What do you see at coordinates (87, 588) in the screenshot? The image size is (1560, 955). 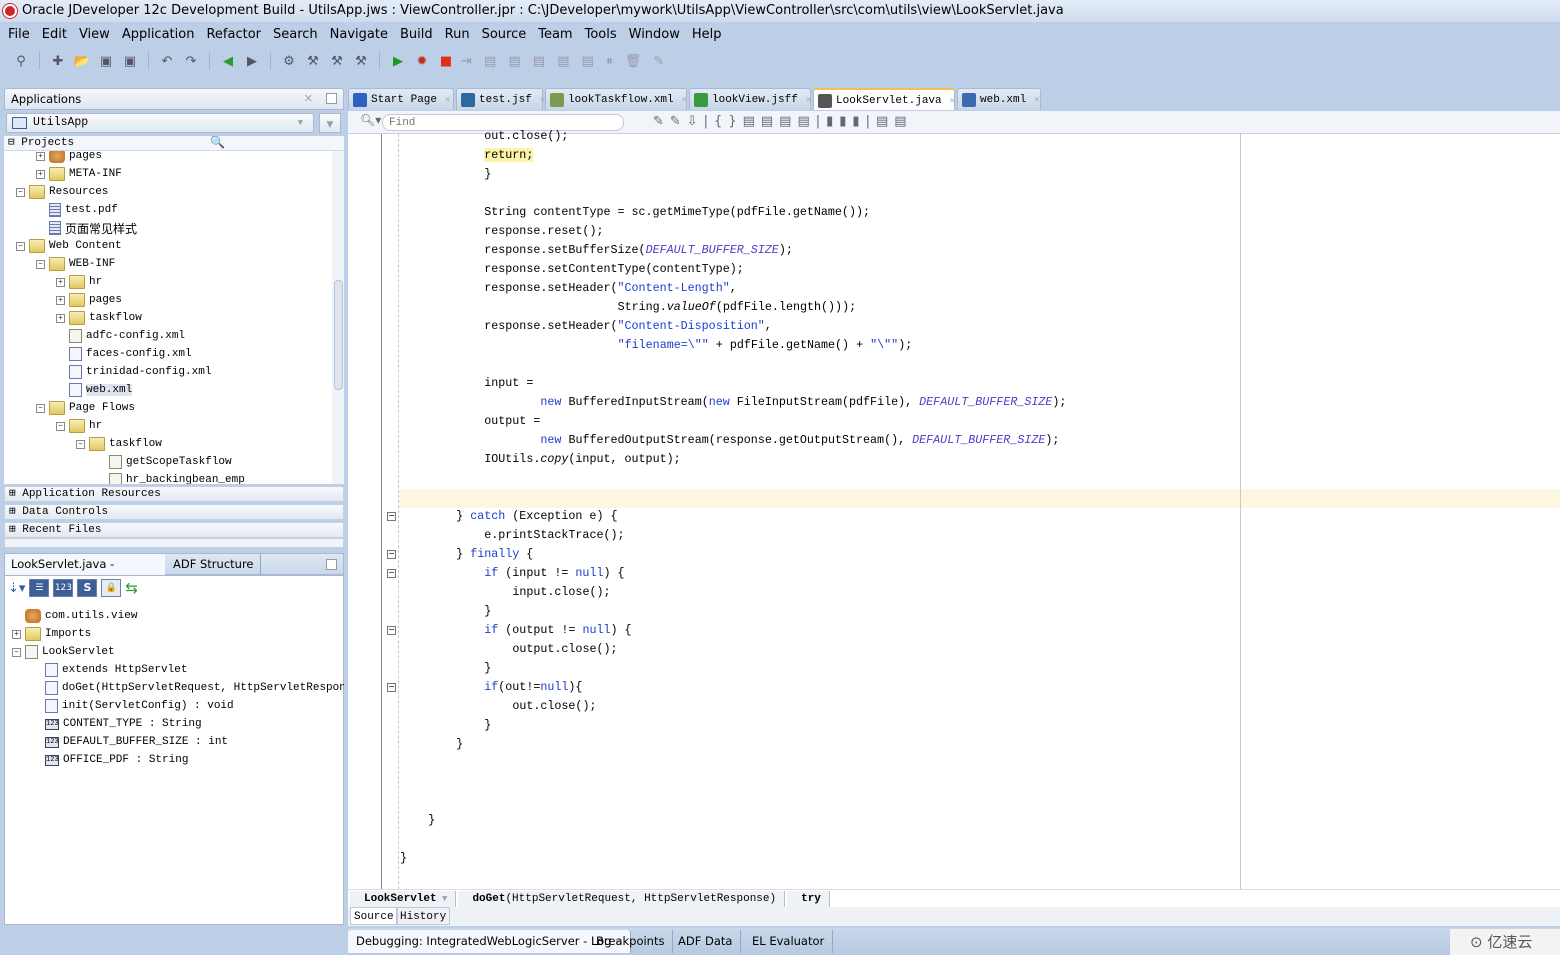 I see `static-icon: S` at bounding box center [87, 588].